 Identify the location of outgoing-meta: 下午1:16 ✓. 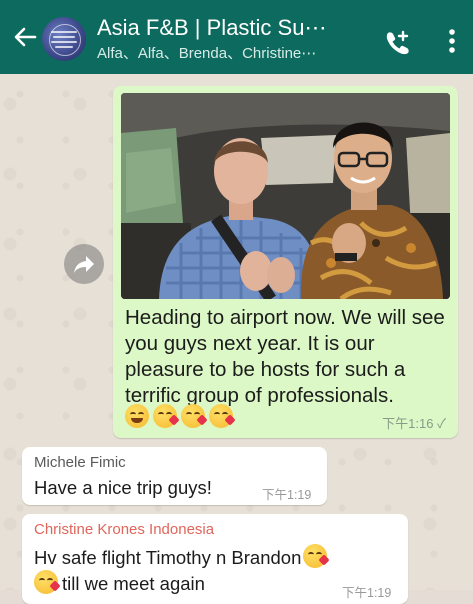
(414, 422).